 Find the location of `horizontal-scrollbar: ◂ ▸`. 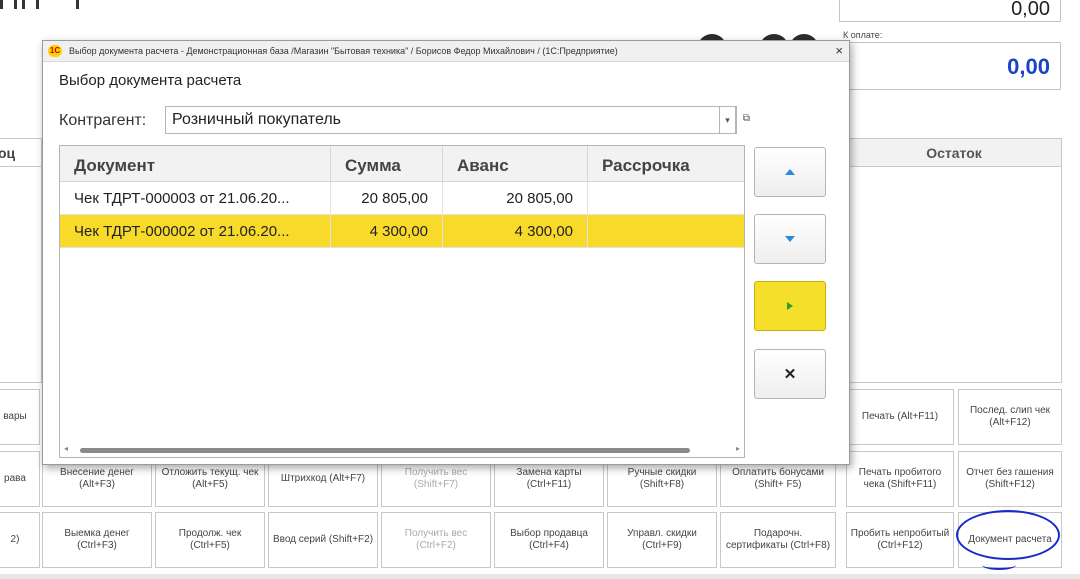

horizontal-scrollbar: ◂ ▸ is located at coordinates (402, 450).